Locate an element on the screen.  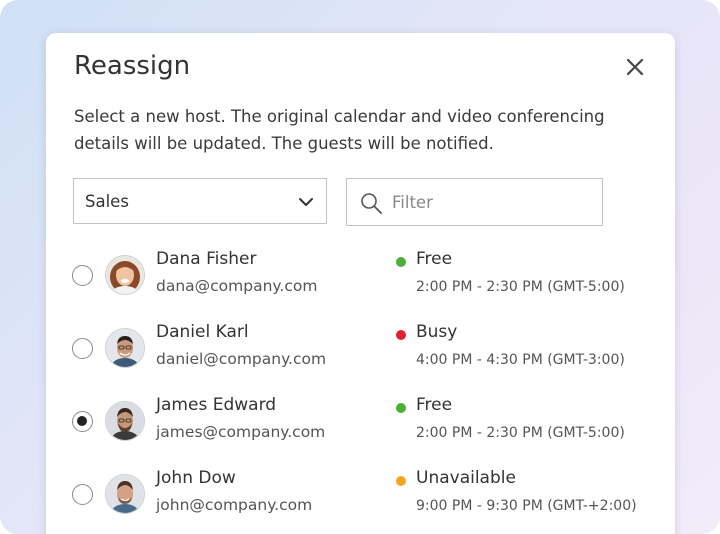
host-name: James Edward is located at coordinates (216, 405).